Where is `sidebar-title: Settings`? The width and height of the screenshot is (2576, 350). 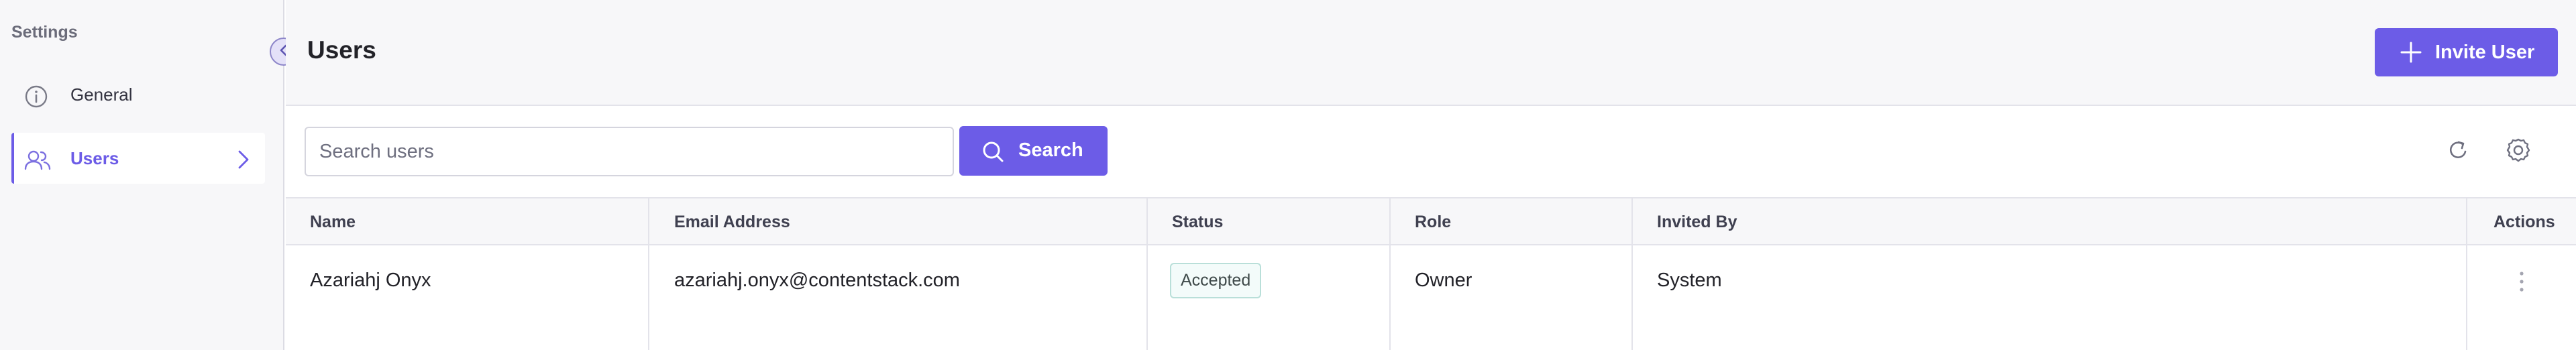
sidebar-title: Settings is located at coordinates (44, 32).